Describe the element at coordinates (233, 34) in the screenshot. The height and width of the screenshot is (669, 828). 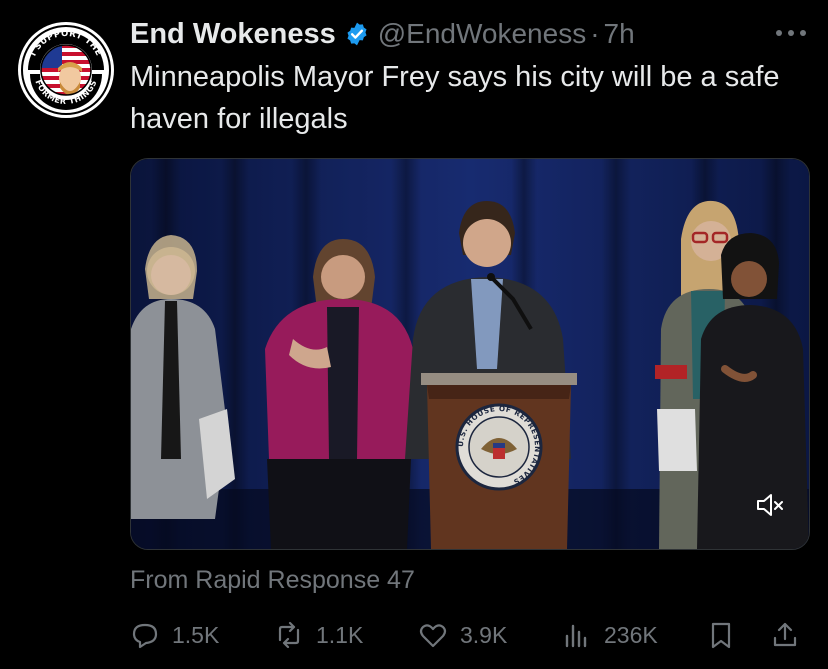
I see `author-name: End Wokeness` at that location.